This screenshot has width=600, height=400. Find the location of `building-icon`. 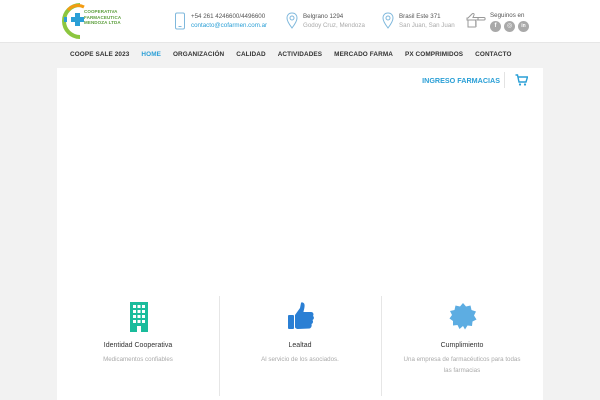

building-icon is located at coordinates (139, 317).